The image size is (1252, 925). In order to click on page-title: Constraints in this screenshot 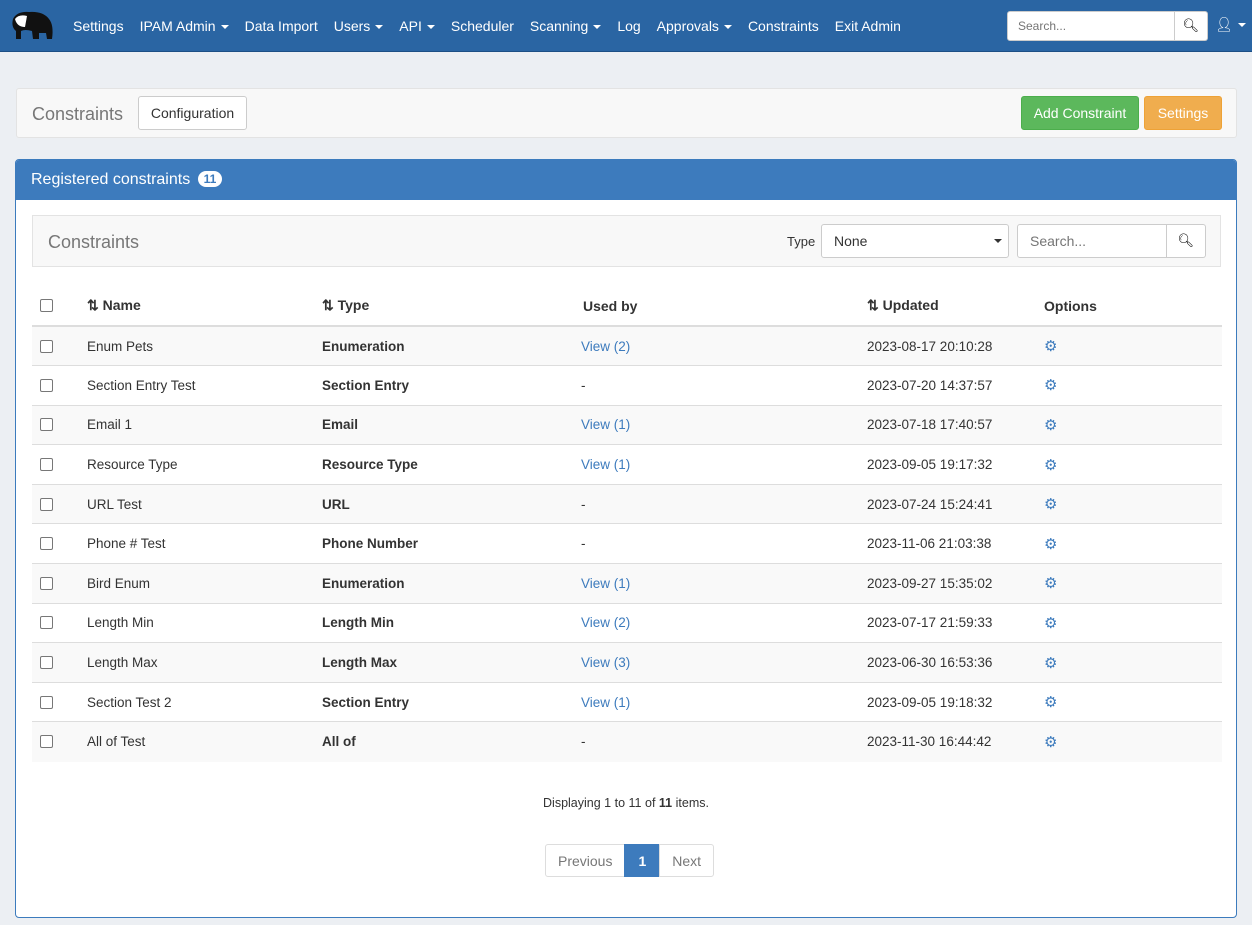, I will do `click(78, 114)`.